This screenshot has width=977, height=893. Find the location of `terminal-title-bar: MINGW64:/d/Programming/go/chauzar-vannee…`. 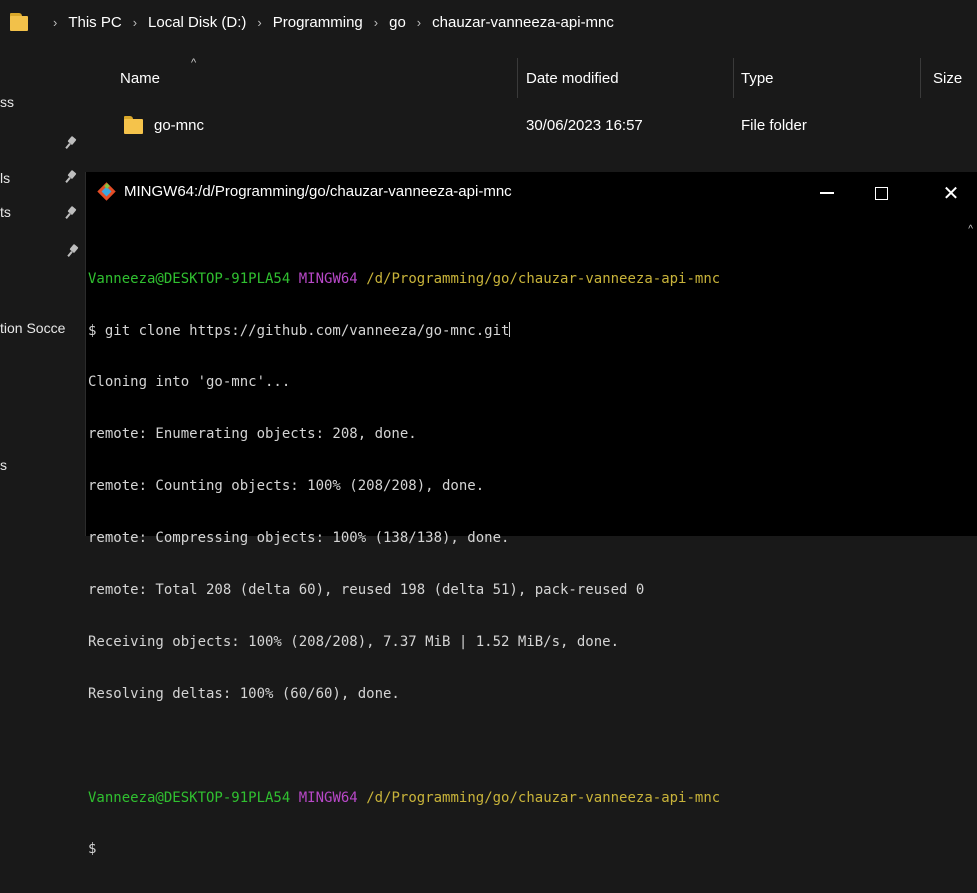

terminal-title-bar: MINGW64:/d/Programming/go/chauzar-vannee… is located at coordinates (531, 193).